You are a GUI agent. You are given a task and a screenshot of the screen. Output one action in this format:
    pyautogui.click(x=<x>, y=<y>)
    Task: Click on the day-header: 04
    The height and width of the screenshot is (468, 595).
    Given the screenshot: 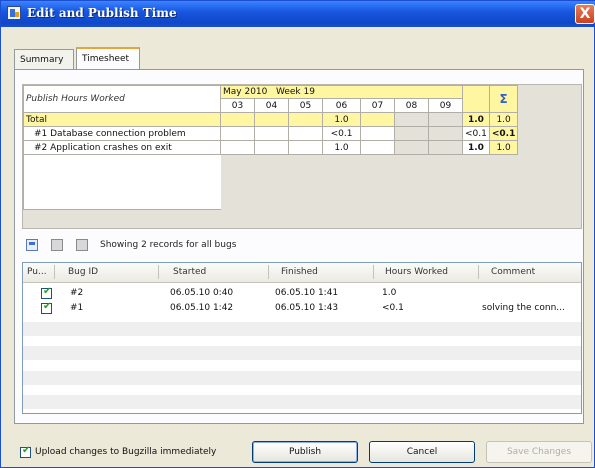 What is the action you would take?
    pyautogui.click(x=271, y=105)
    